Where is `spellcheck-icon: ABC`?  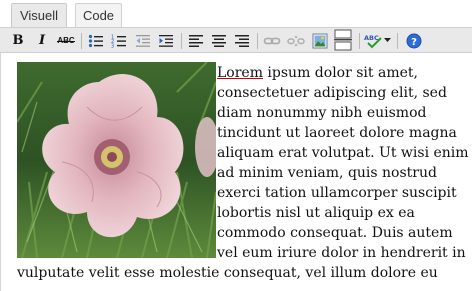
spellcheck-icon: ABC is located at coordinates (373, 41).